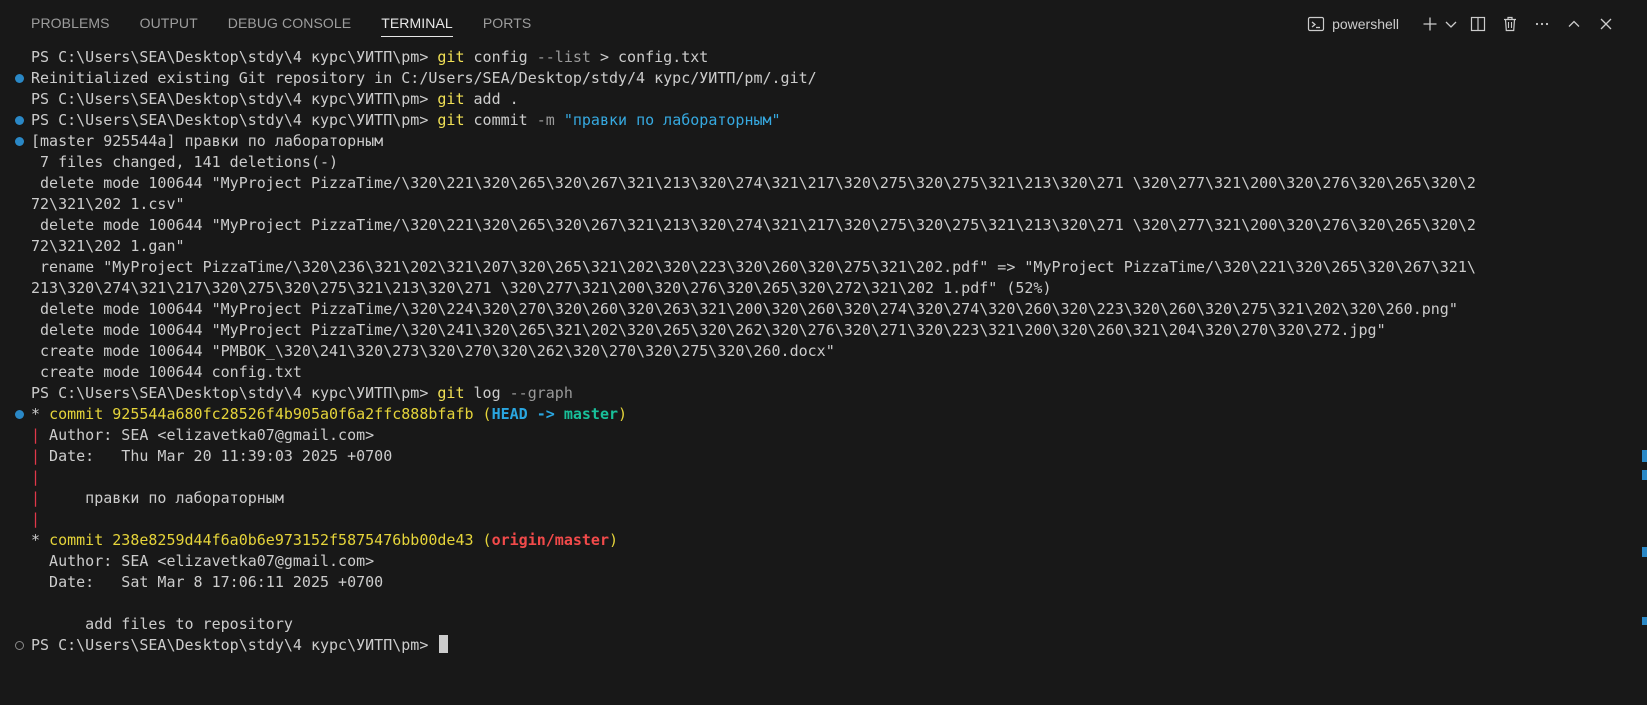 The width and height of the screenshot is (1647, 705). What do you see at coordinates (212, 456) in the screenshot?
I see `terminal-line: | Date: Thu Mar 20 11:39:03 2025 +0700` at bounding box center [212, 456].